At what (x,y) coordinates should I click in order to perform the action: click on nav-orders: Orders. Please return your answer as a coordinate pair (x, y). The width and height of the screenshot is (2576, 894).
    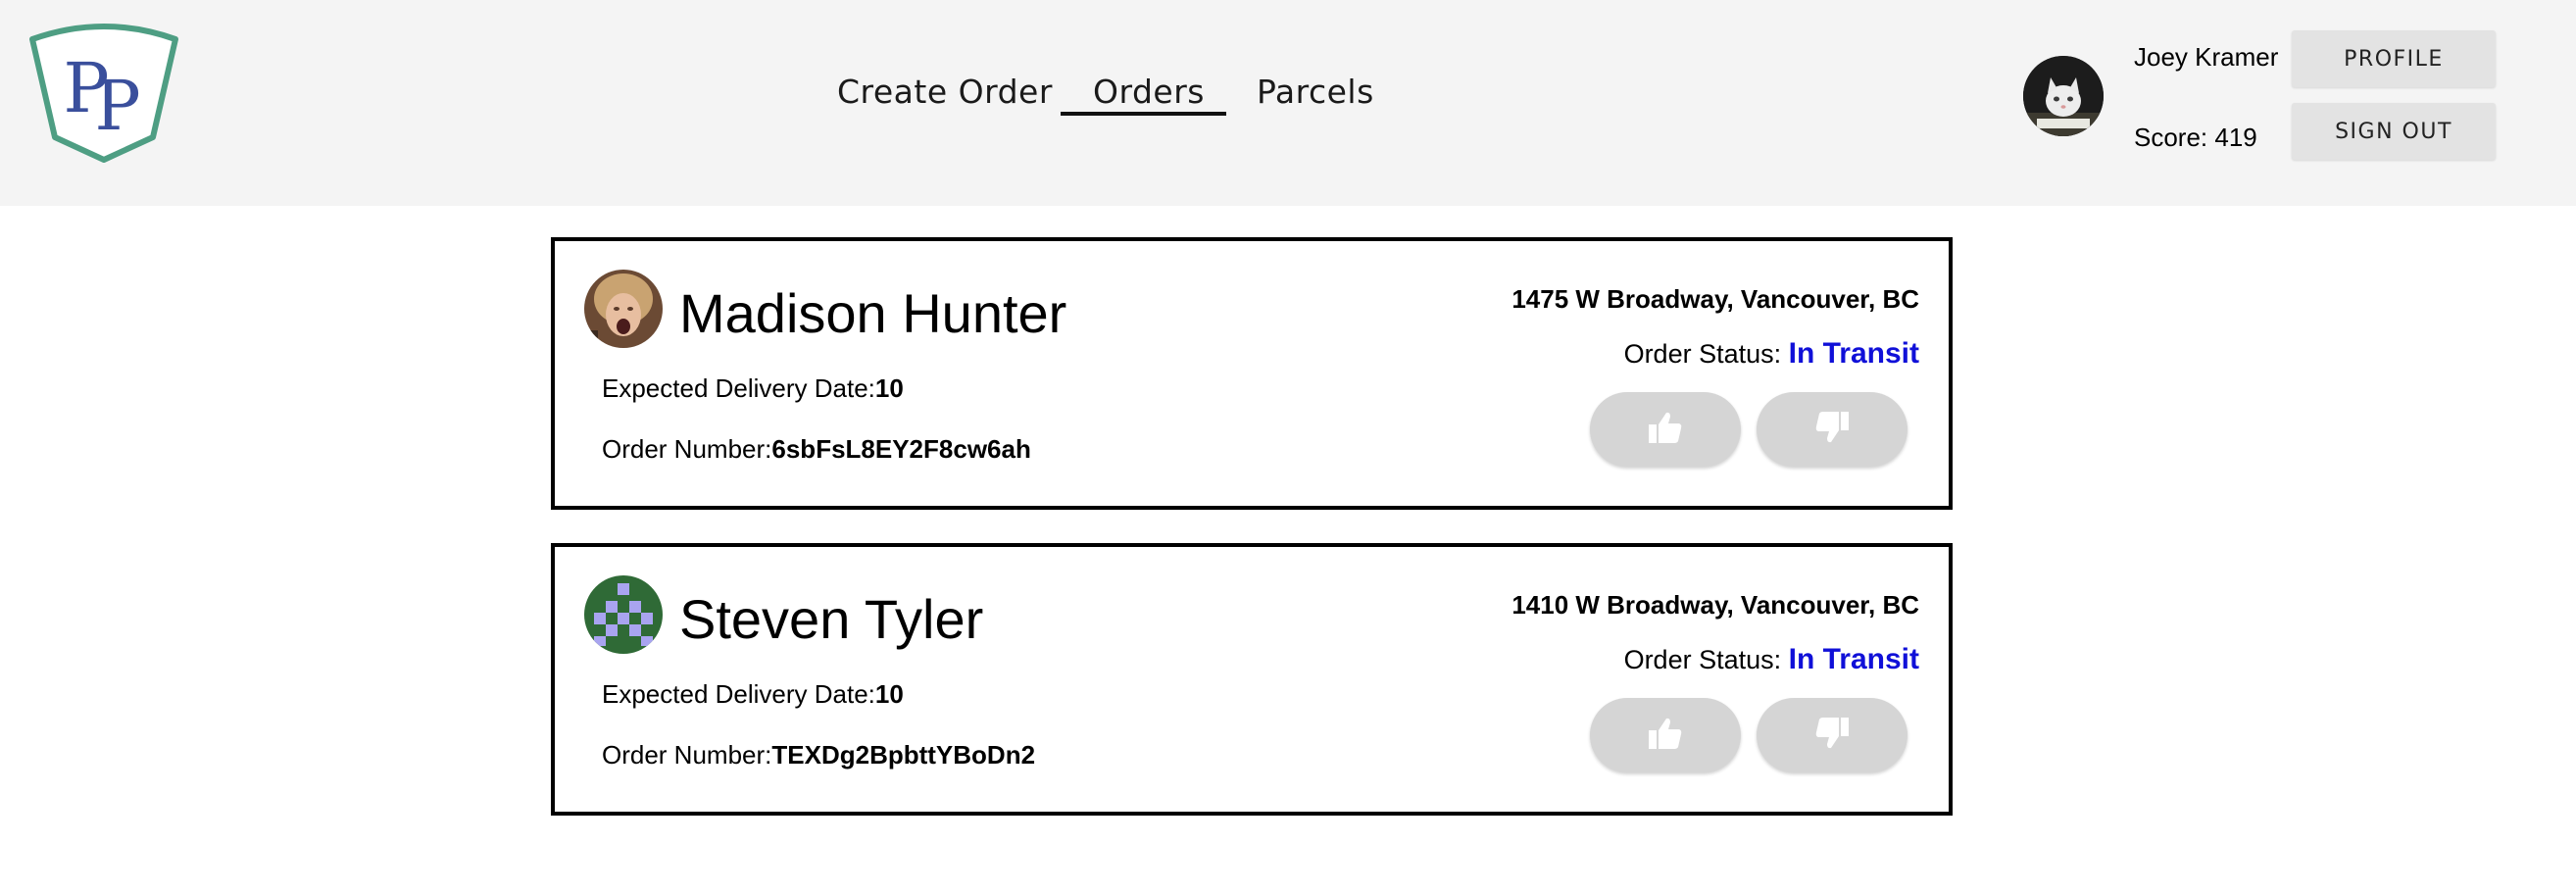
    Looking at the image, I should click on (1149, 92).